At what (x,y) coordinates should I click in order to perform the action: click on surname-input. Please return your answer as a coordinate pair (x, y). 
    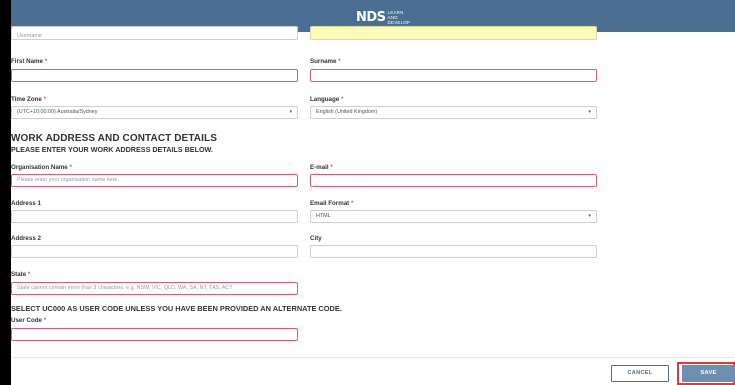
    Looking at the image, I should click on (453, 75).